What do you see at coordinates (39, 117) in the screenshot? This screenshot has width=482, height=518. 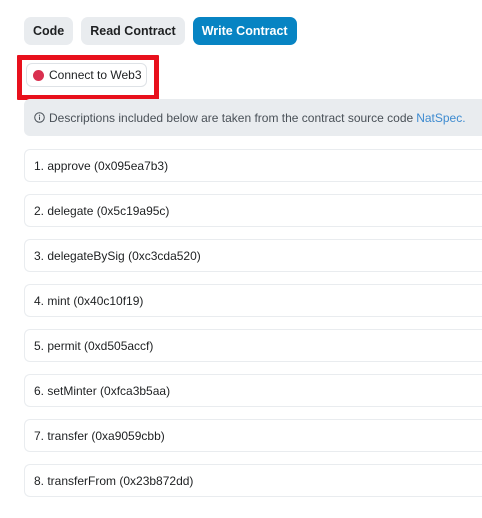 I see `info-icon` at bounding box center [39, 117].